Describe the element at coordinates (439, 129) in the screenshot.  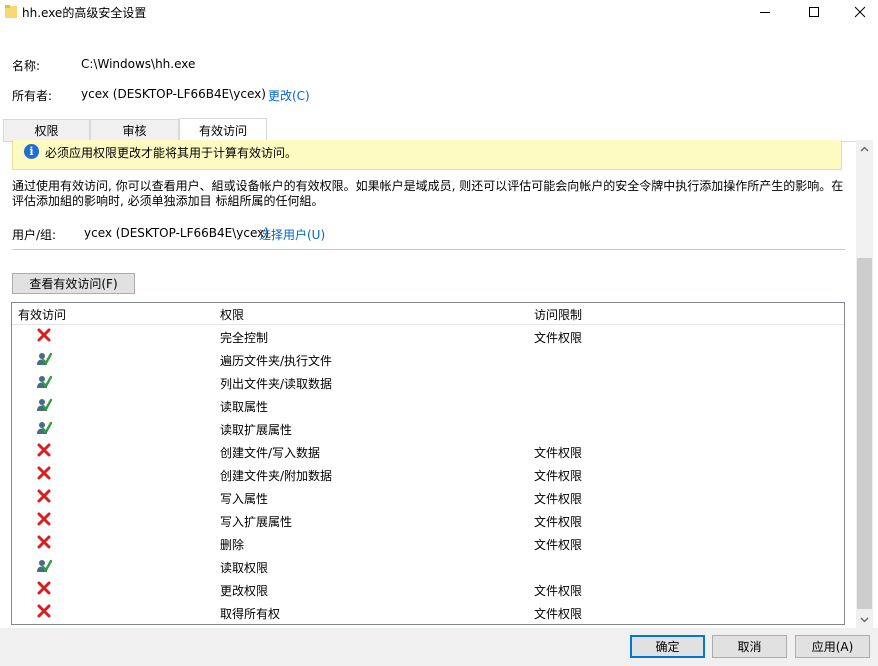
I see `tab-strip: 权限 审核 有效访问` at that location.